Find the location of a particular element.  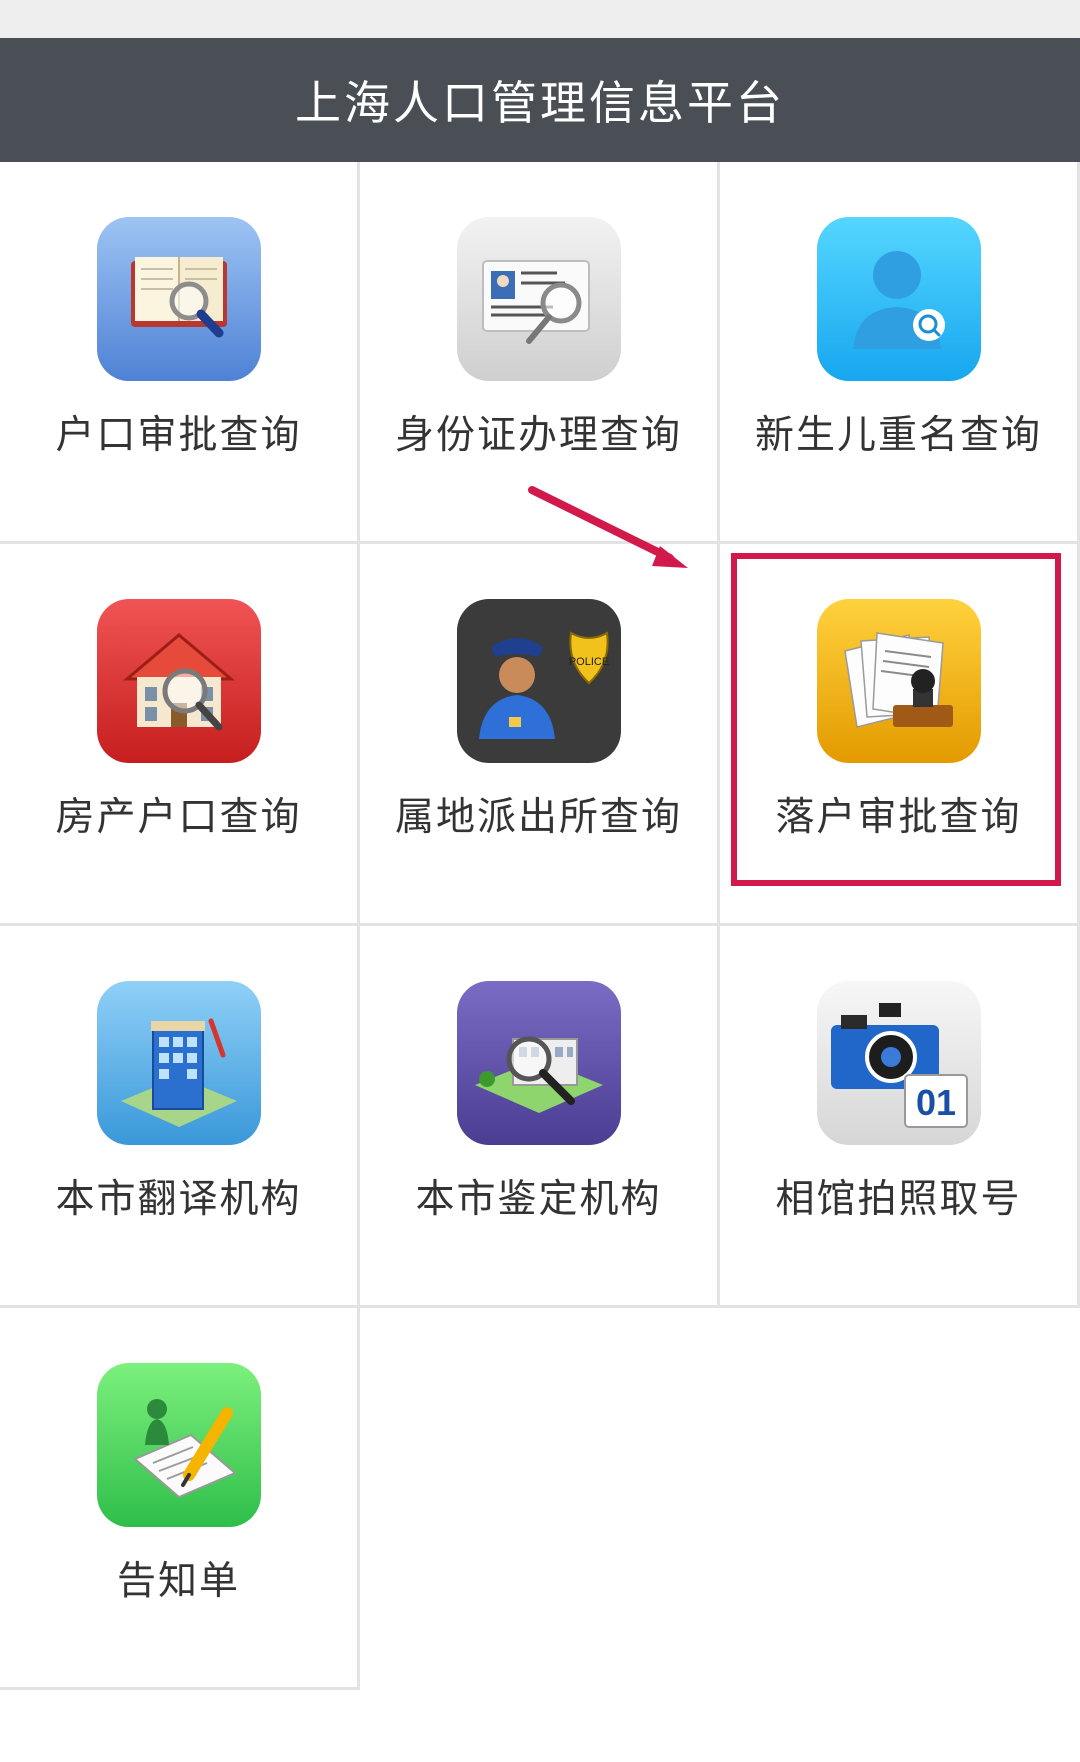

grid-item-settlement-approval: 落户审批查询 is located at coordinates (900, 735).